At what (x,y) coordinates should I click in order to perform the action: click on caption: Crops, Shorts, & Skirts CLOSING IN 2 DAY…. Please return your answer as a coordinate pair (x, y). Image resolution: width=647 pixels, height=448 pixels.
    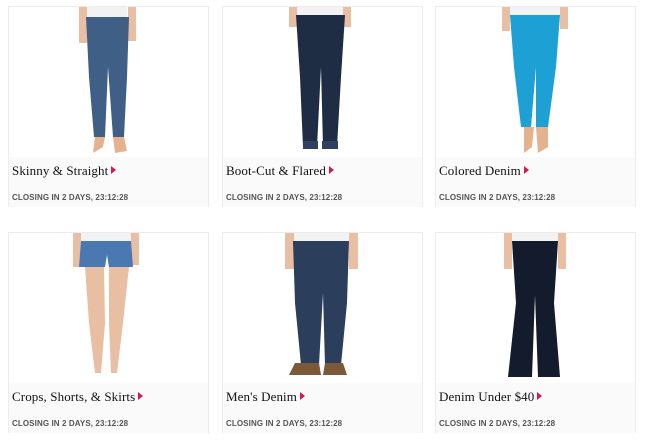
    Looking at the image, I should click on (108, 408).